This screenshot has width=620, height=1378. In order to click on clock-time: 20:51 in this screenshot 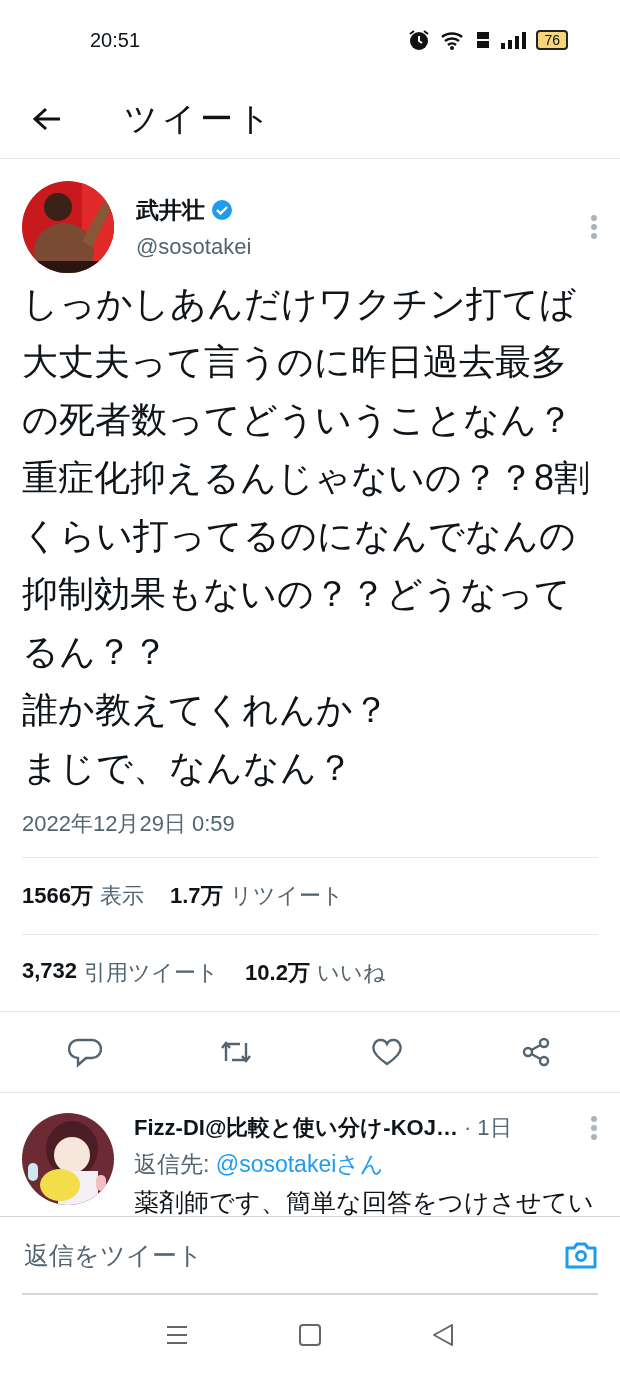, I will do `click(116, 40)`.